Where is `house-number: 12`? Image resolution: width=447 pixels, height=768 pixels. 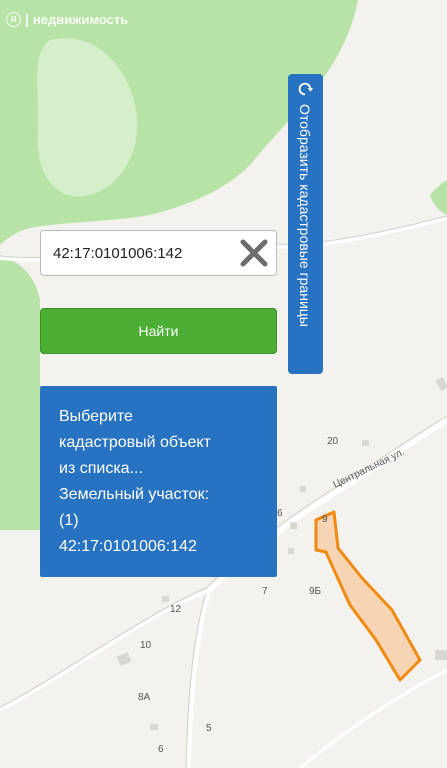
house-number: 12 is located at coordinates (176, 609).